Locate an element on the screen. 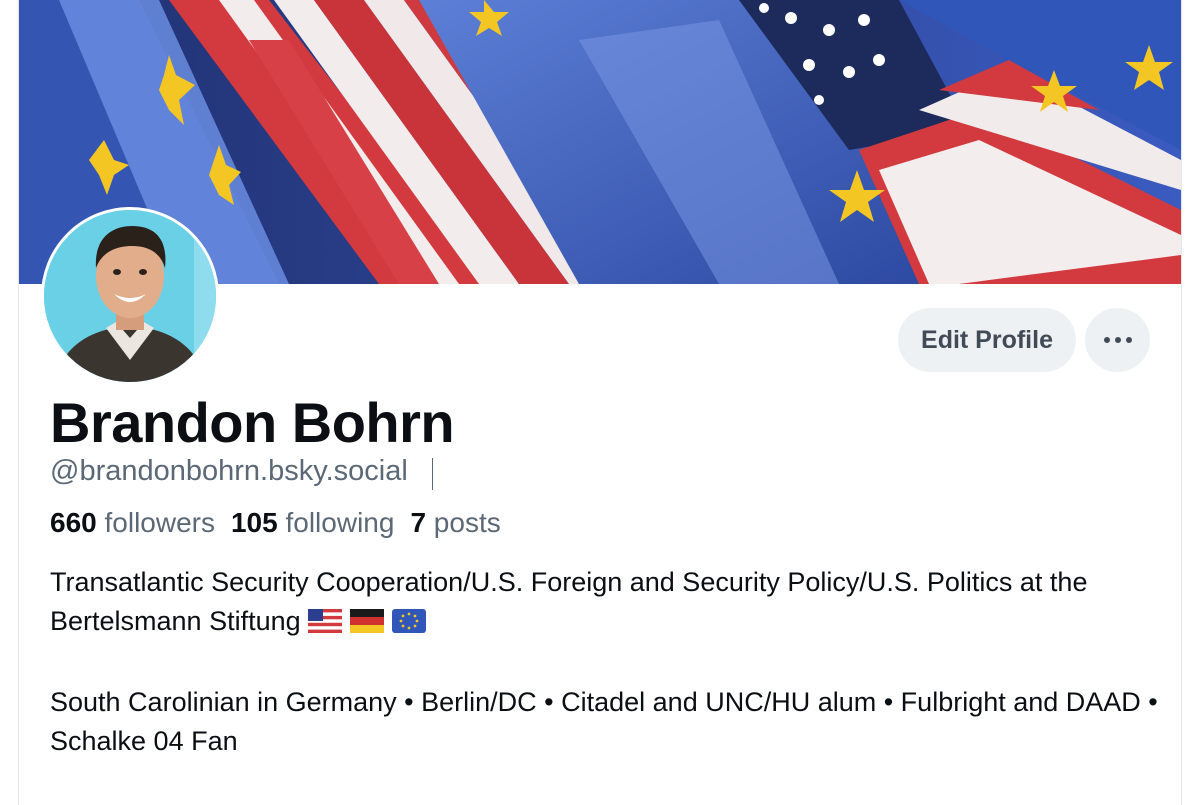 The image size is (1200, 805). posts-stat: 7 posts is located at coordinates (455, 523).